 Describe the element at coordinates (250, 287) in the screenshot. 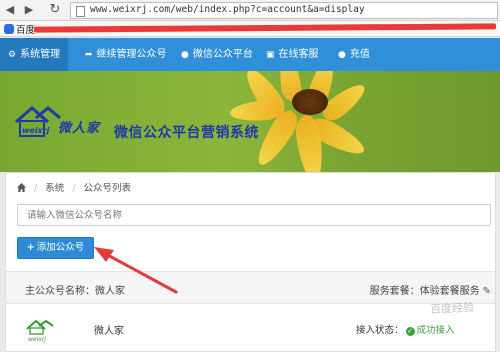

I see `account-group-header: 主公众号名称：微人家 服务套餐：体验套餐服务 ✎` at that location.